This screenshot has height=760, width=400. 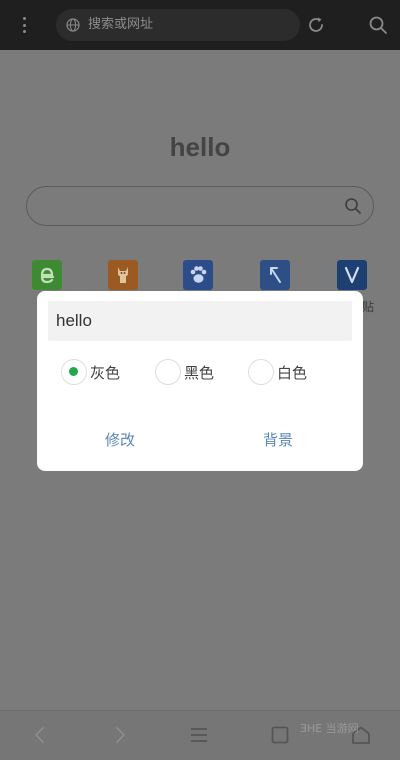 I want to click on e-icon, so click(x=47, y=275).